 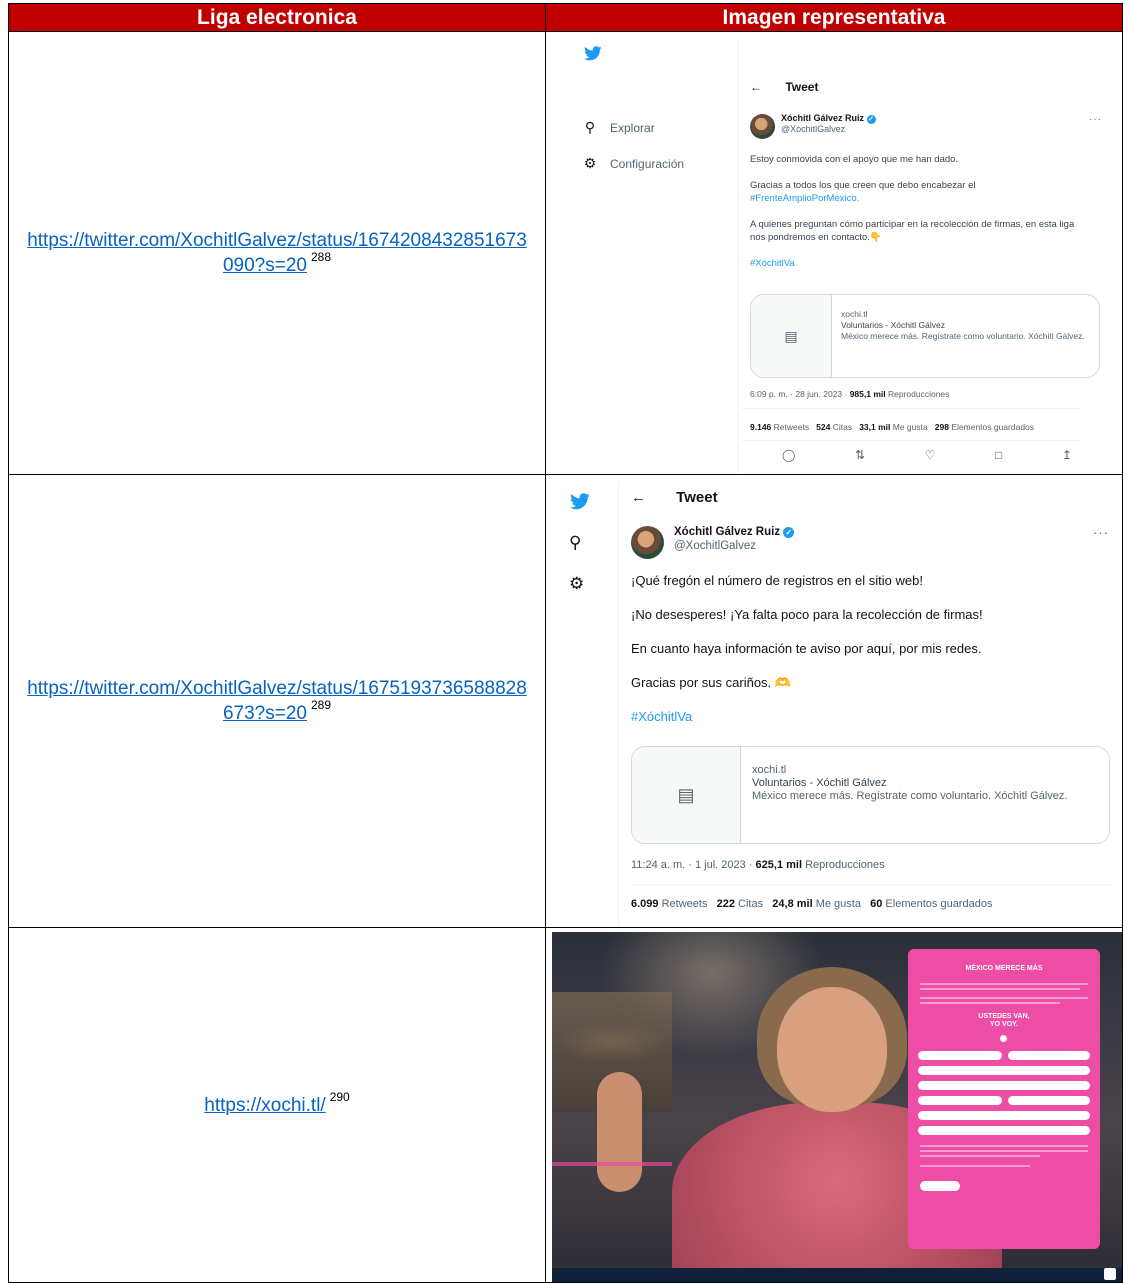 I want to click on action-bar: ◯ ⇅ ♡ □ ↥, so click(x=927, y=455).